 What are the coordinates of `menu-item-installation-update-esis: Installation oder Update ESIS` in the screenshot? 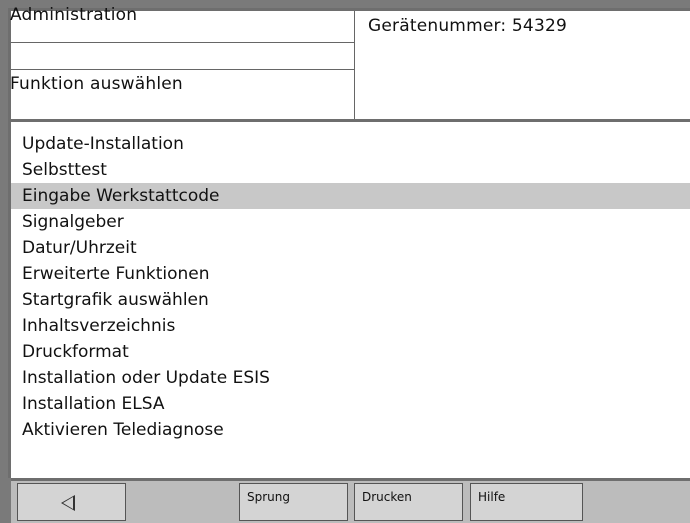 It's located at (350, 378).